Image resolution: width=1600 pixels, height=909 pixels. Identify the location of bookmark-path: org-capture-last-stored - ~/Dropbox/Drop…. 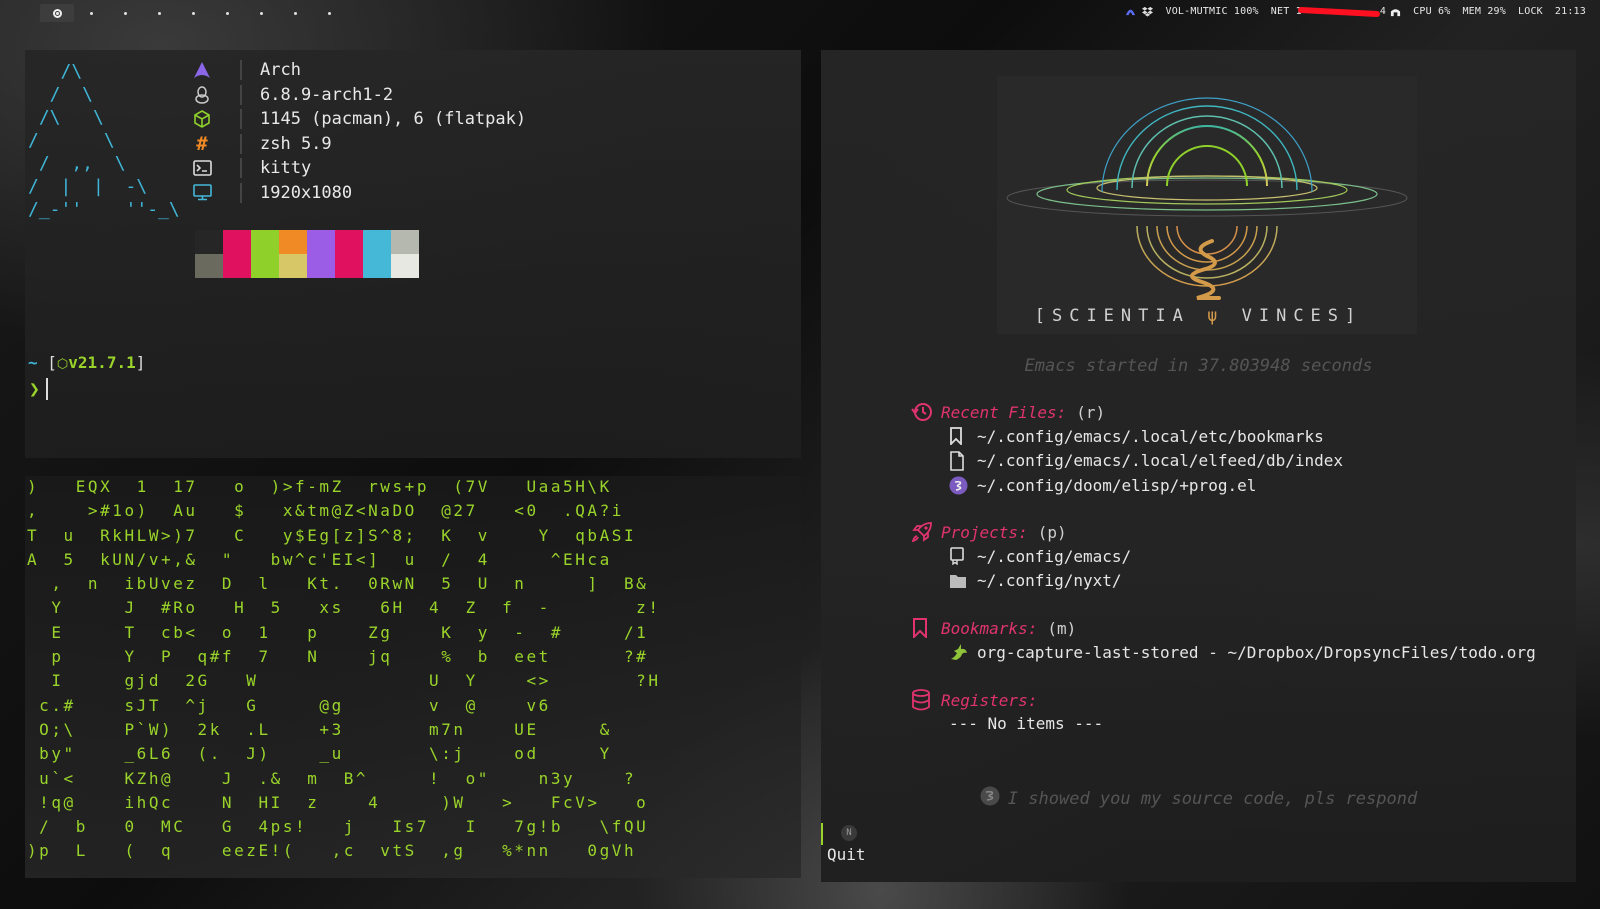
(1256, 652).